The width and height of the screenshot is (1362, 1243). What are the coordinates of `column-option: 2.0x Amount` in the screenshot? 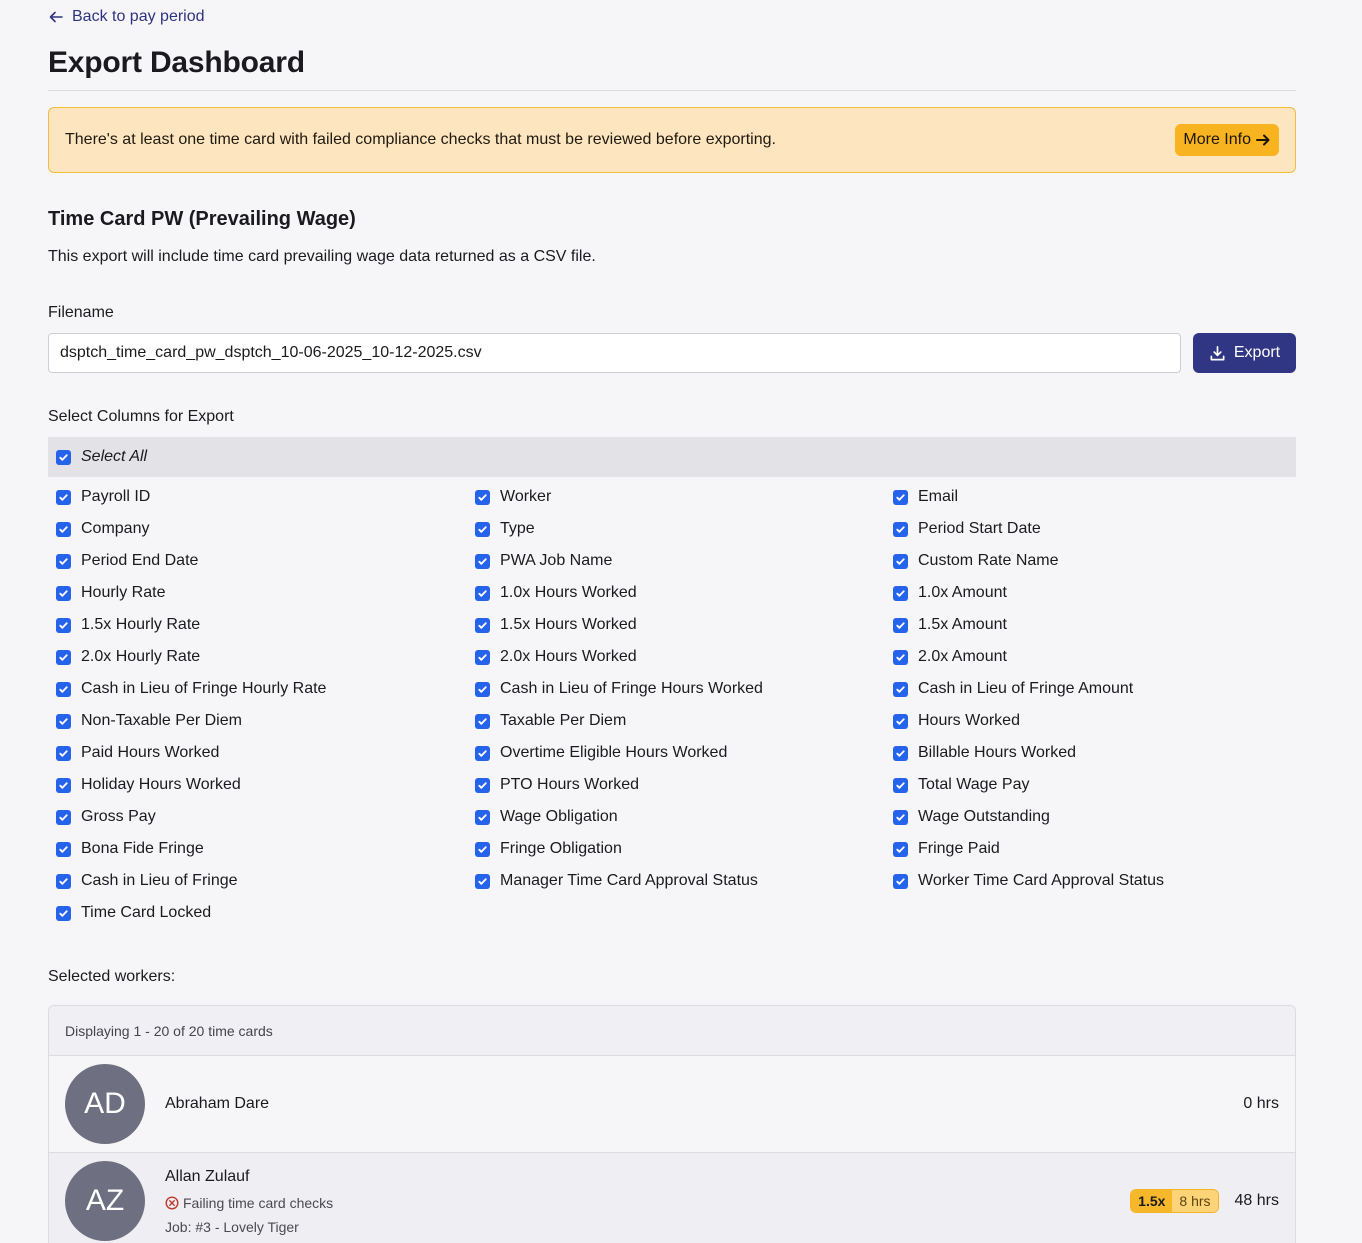 It's located at (1093, 657).